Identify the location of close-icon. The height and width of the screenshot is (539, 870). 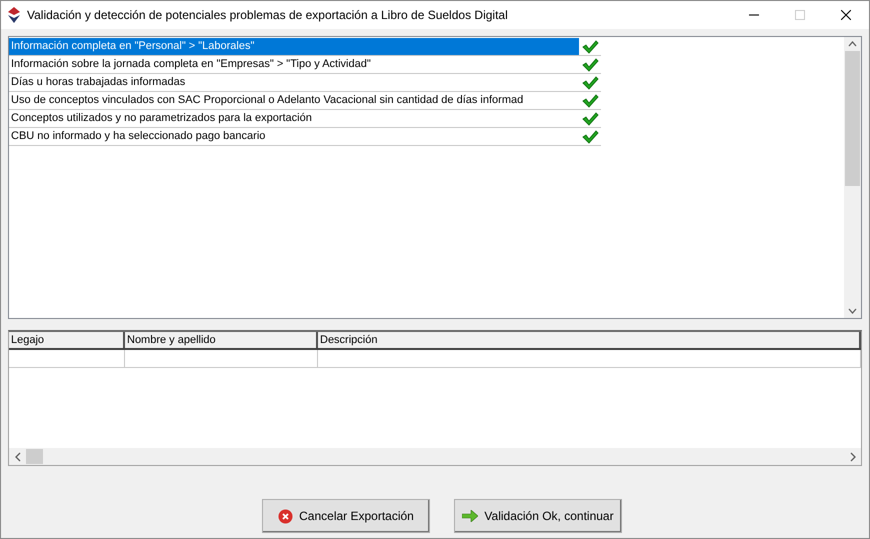
(846, 15).